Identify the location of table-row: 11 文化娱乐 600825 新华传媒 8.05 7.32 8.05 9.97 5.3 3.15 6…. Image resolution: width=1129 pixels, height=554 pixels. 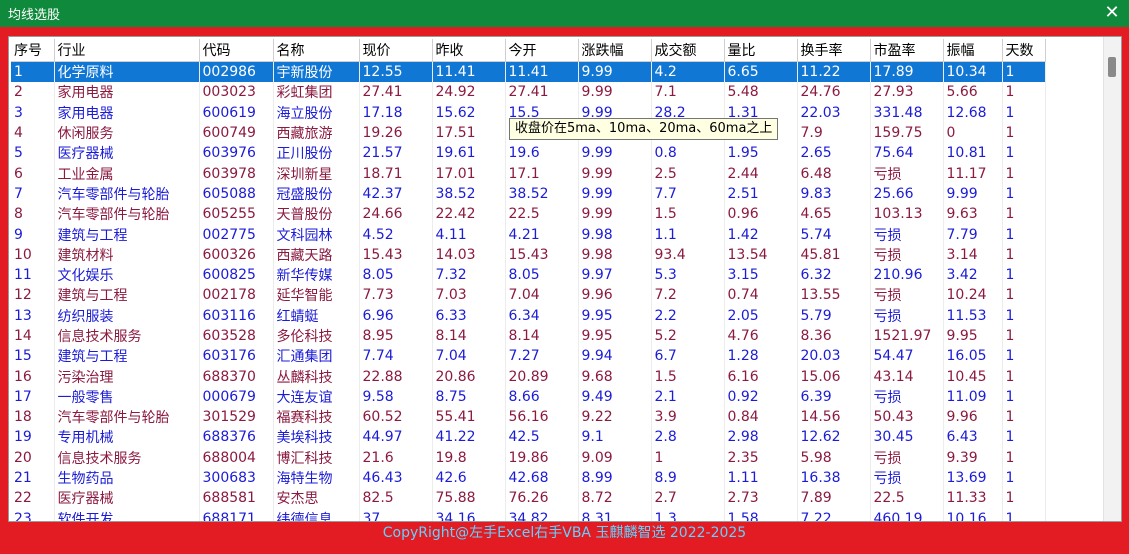
(528, 275).